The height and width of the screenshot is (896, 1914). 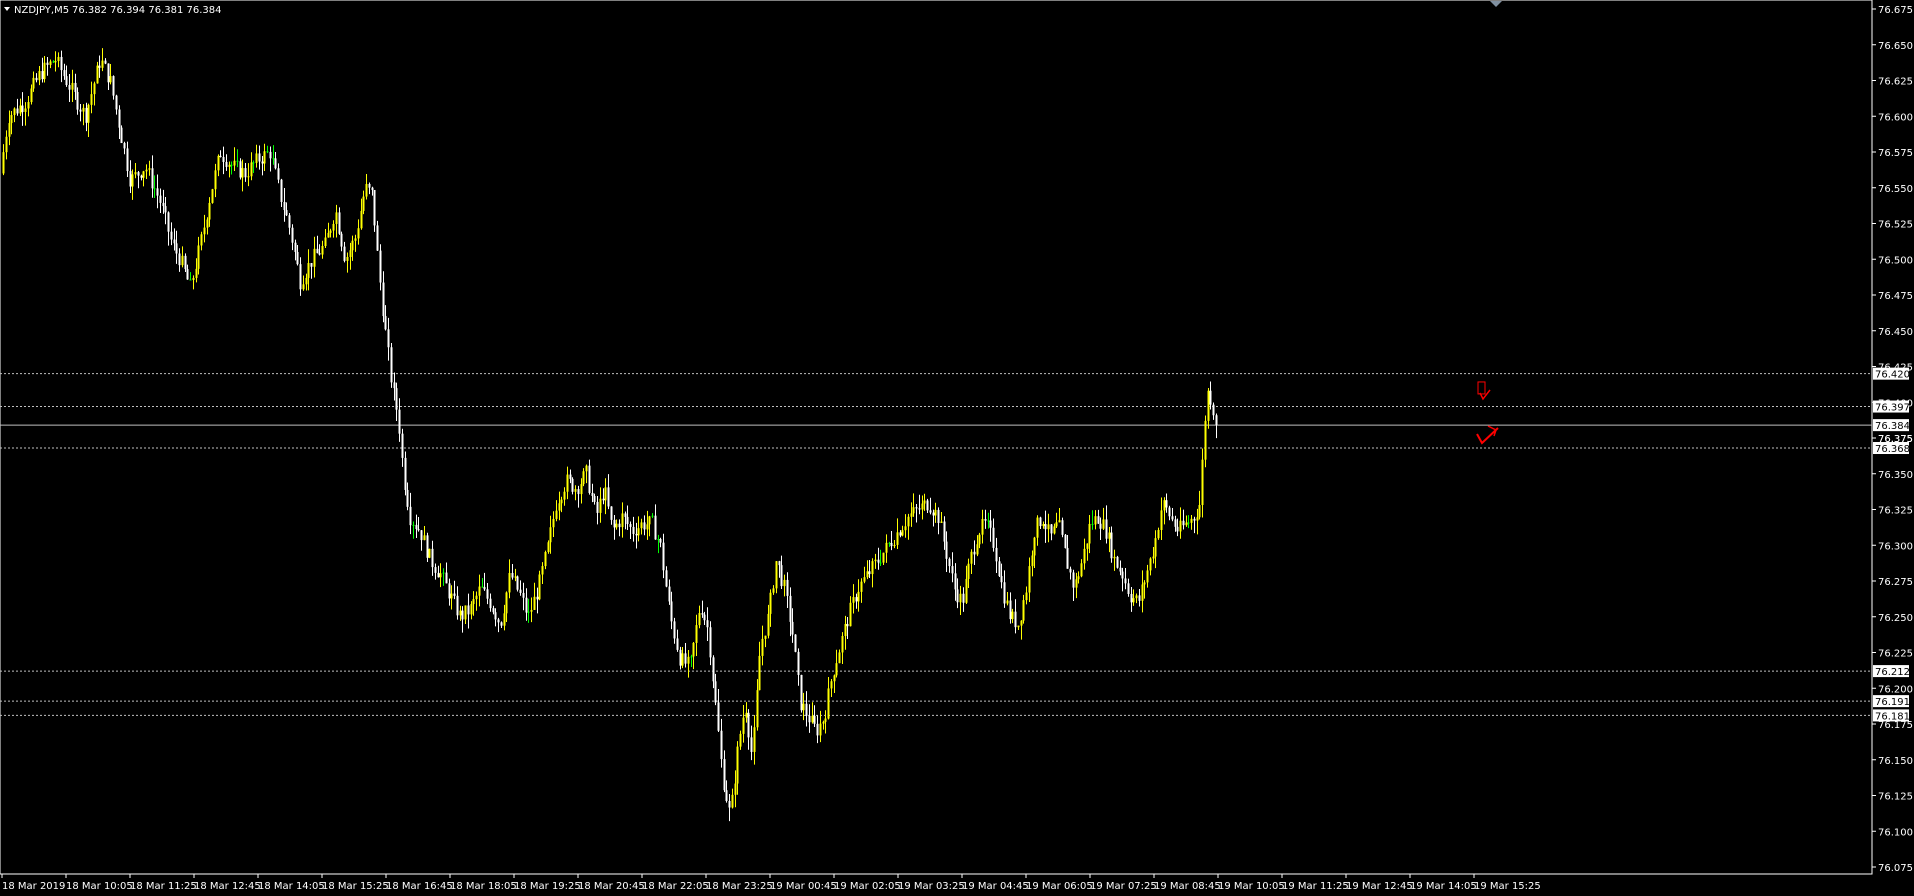 I want to click on chart-shift-marker-icon, so click(x=1496, y=4).